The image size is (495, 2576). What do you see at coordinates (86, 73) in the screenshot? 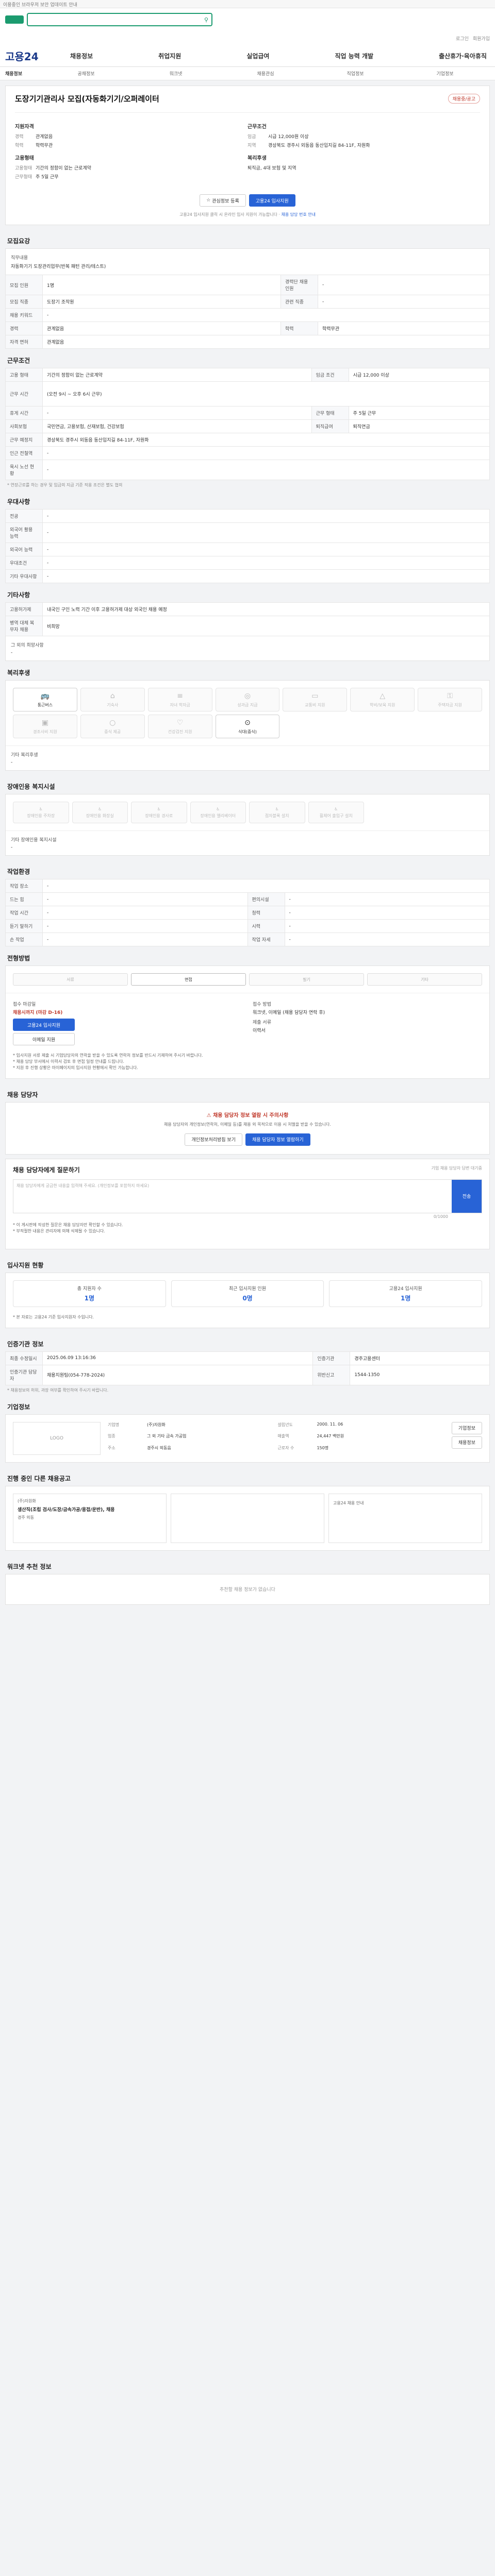
I see `sub-nav-item: 공채정보` at bounding box center [86, 73].